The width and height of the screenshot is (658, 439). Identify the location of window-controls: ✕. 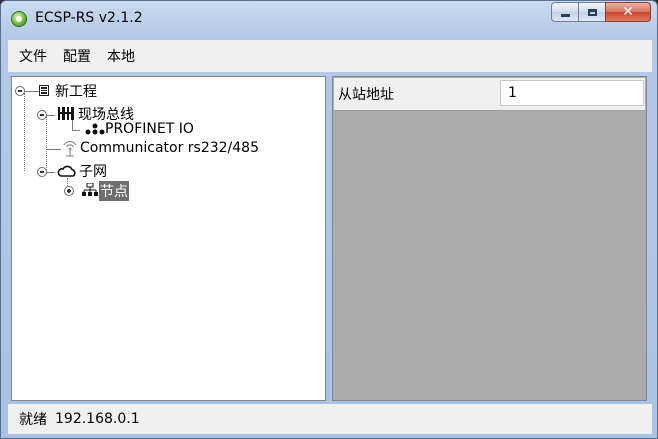
(601, 13).